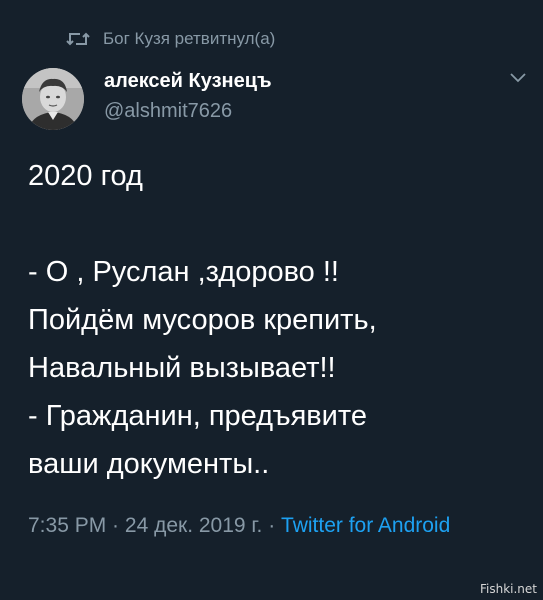 The height and width of the screenshot is (600, 543). Describe the element at coordinates (168, 111) in the screenshot. I see `author-handle: @alshmit7626` at that location.